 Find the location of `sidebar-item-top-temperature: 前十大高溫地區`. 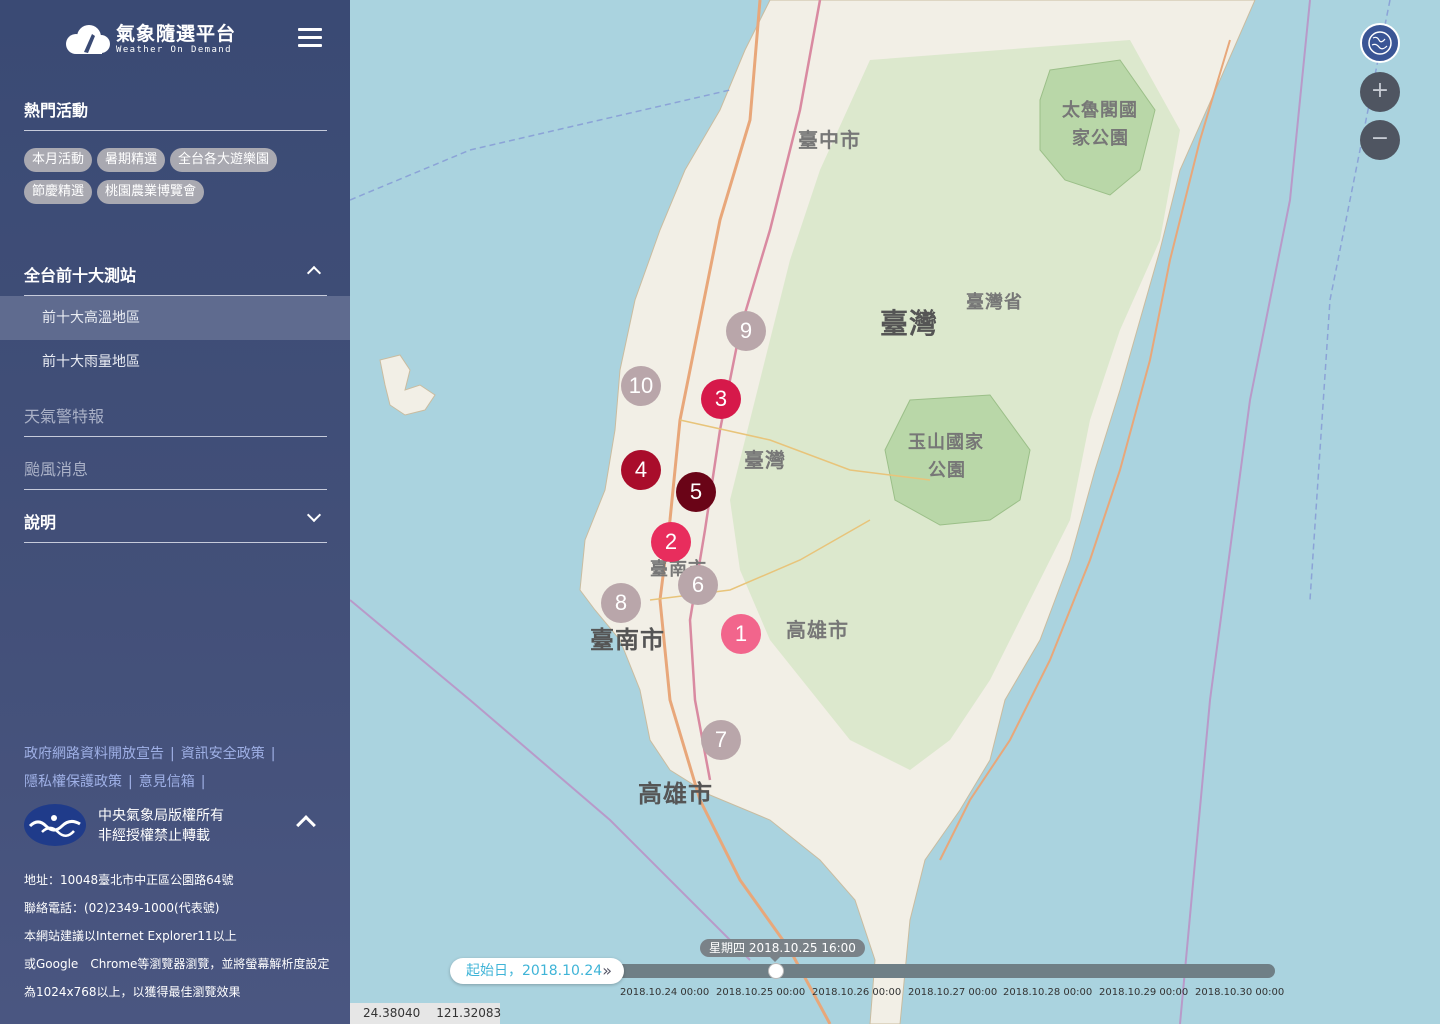

sidebar-item-top-temperature: 前十大高溫地區 is located at coordinates (175, 318).